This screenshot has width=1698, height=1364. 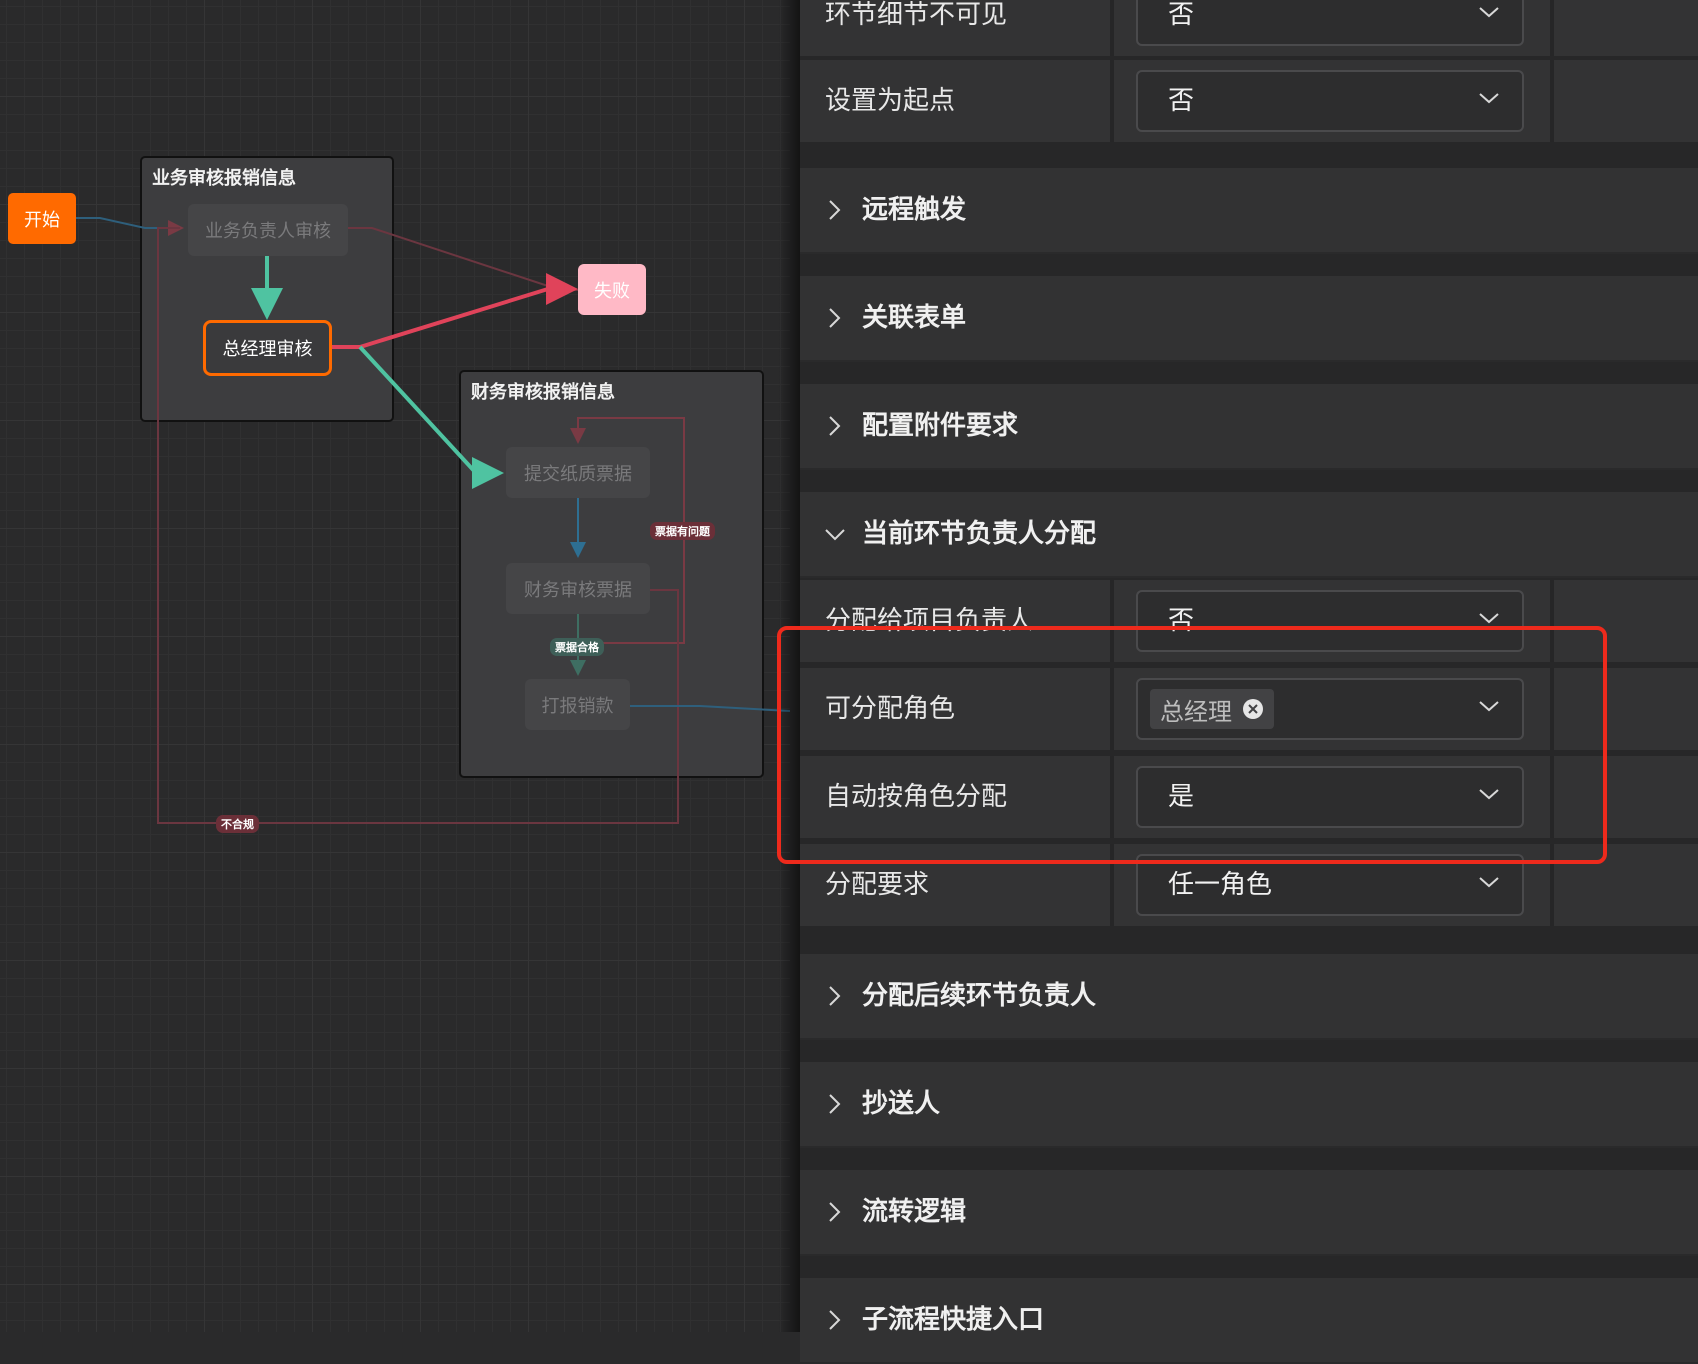 What do you see at coordinates (979, 996) in the screenshot?
I see `section-title: 分配后续环节负责人` at bounding box center [979, 996].